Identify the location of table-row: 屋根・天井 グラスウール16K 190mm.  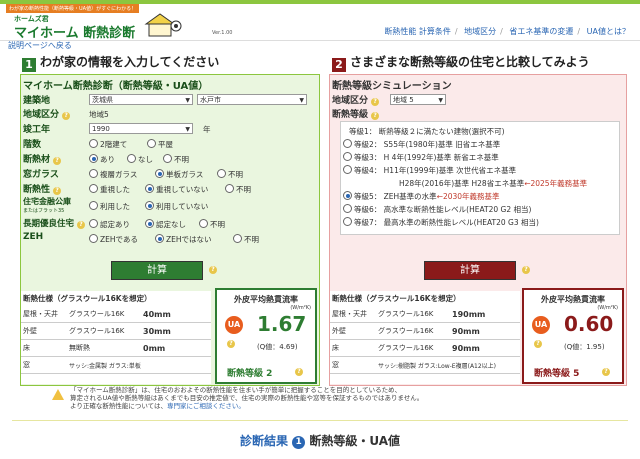
(425, 314).